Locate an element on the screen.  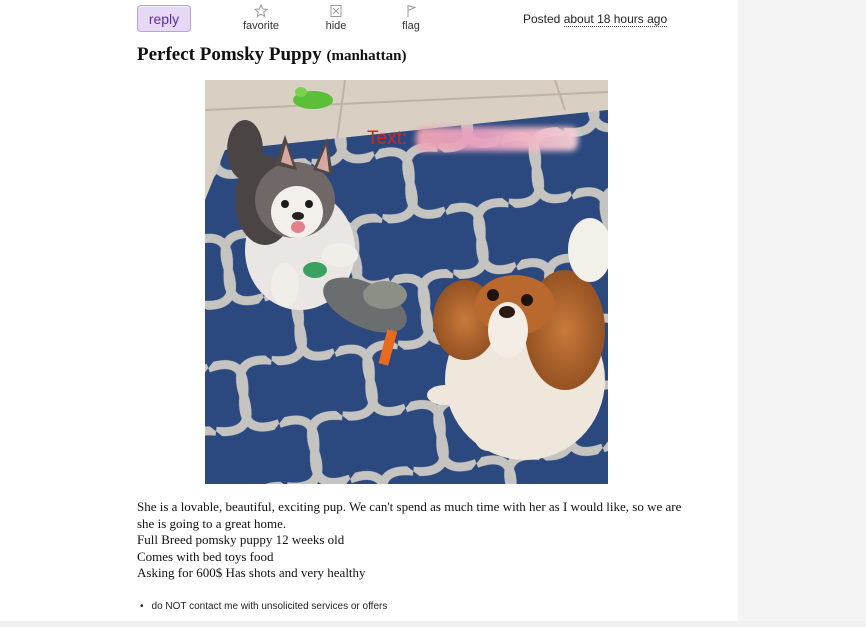
description-line: Comes with bed toys food is located at coordinates (205, 556).